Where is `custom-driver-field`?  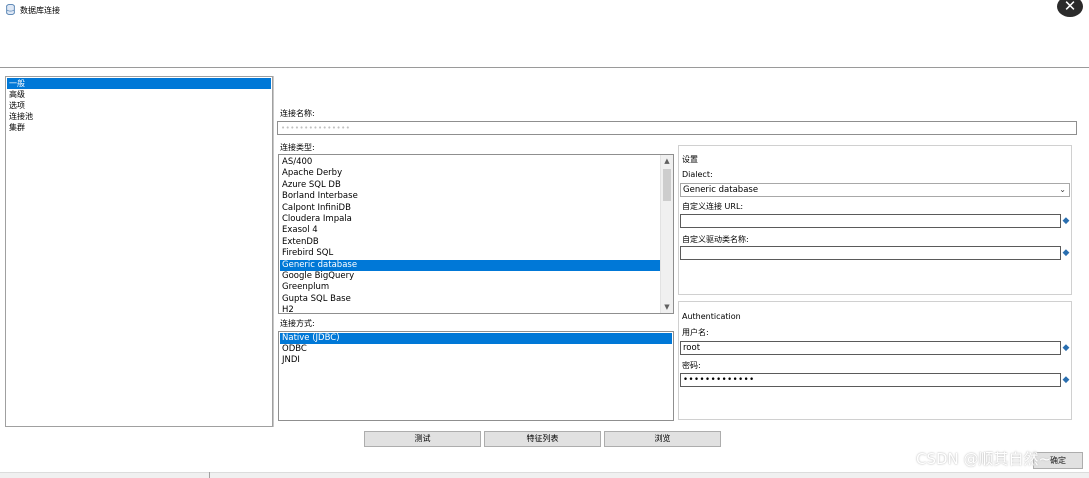 custom-driver-field is located at coordinates (870, 253).